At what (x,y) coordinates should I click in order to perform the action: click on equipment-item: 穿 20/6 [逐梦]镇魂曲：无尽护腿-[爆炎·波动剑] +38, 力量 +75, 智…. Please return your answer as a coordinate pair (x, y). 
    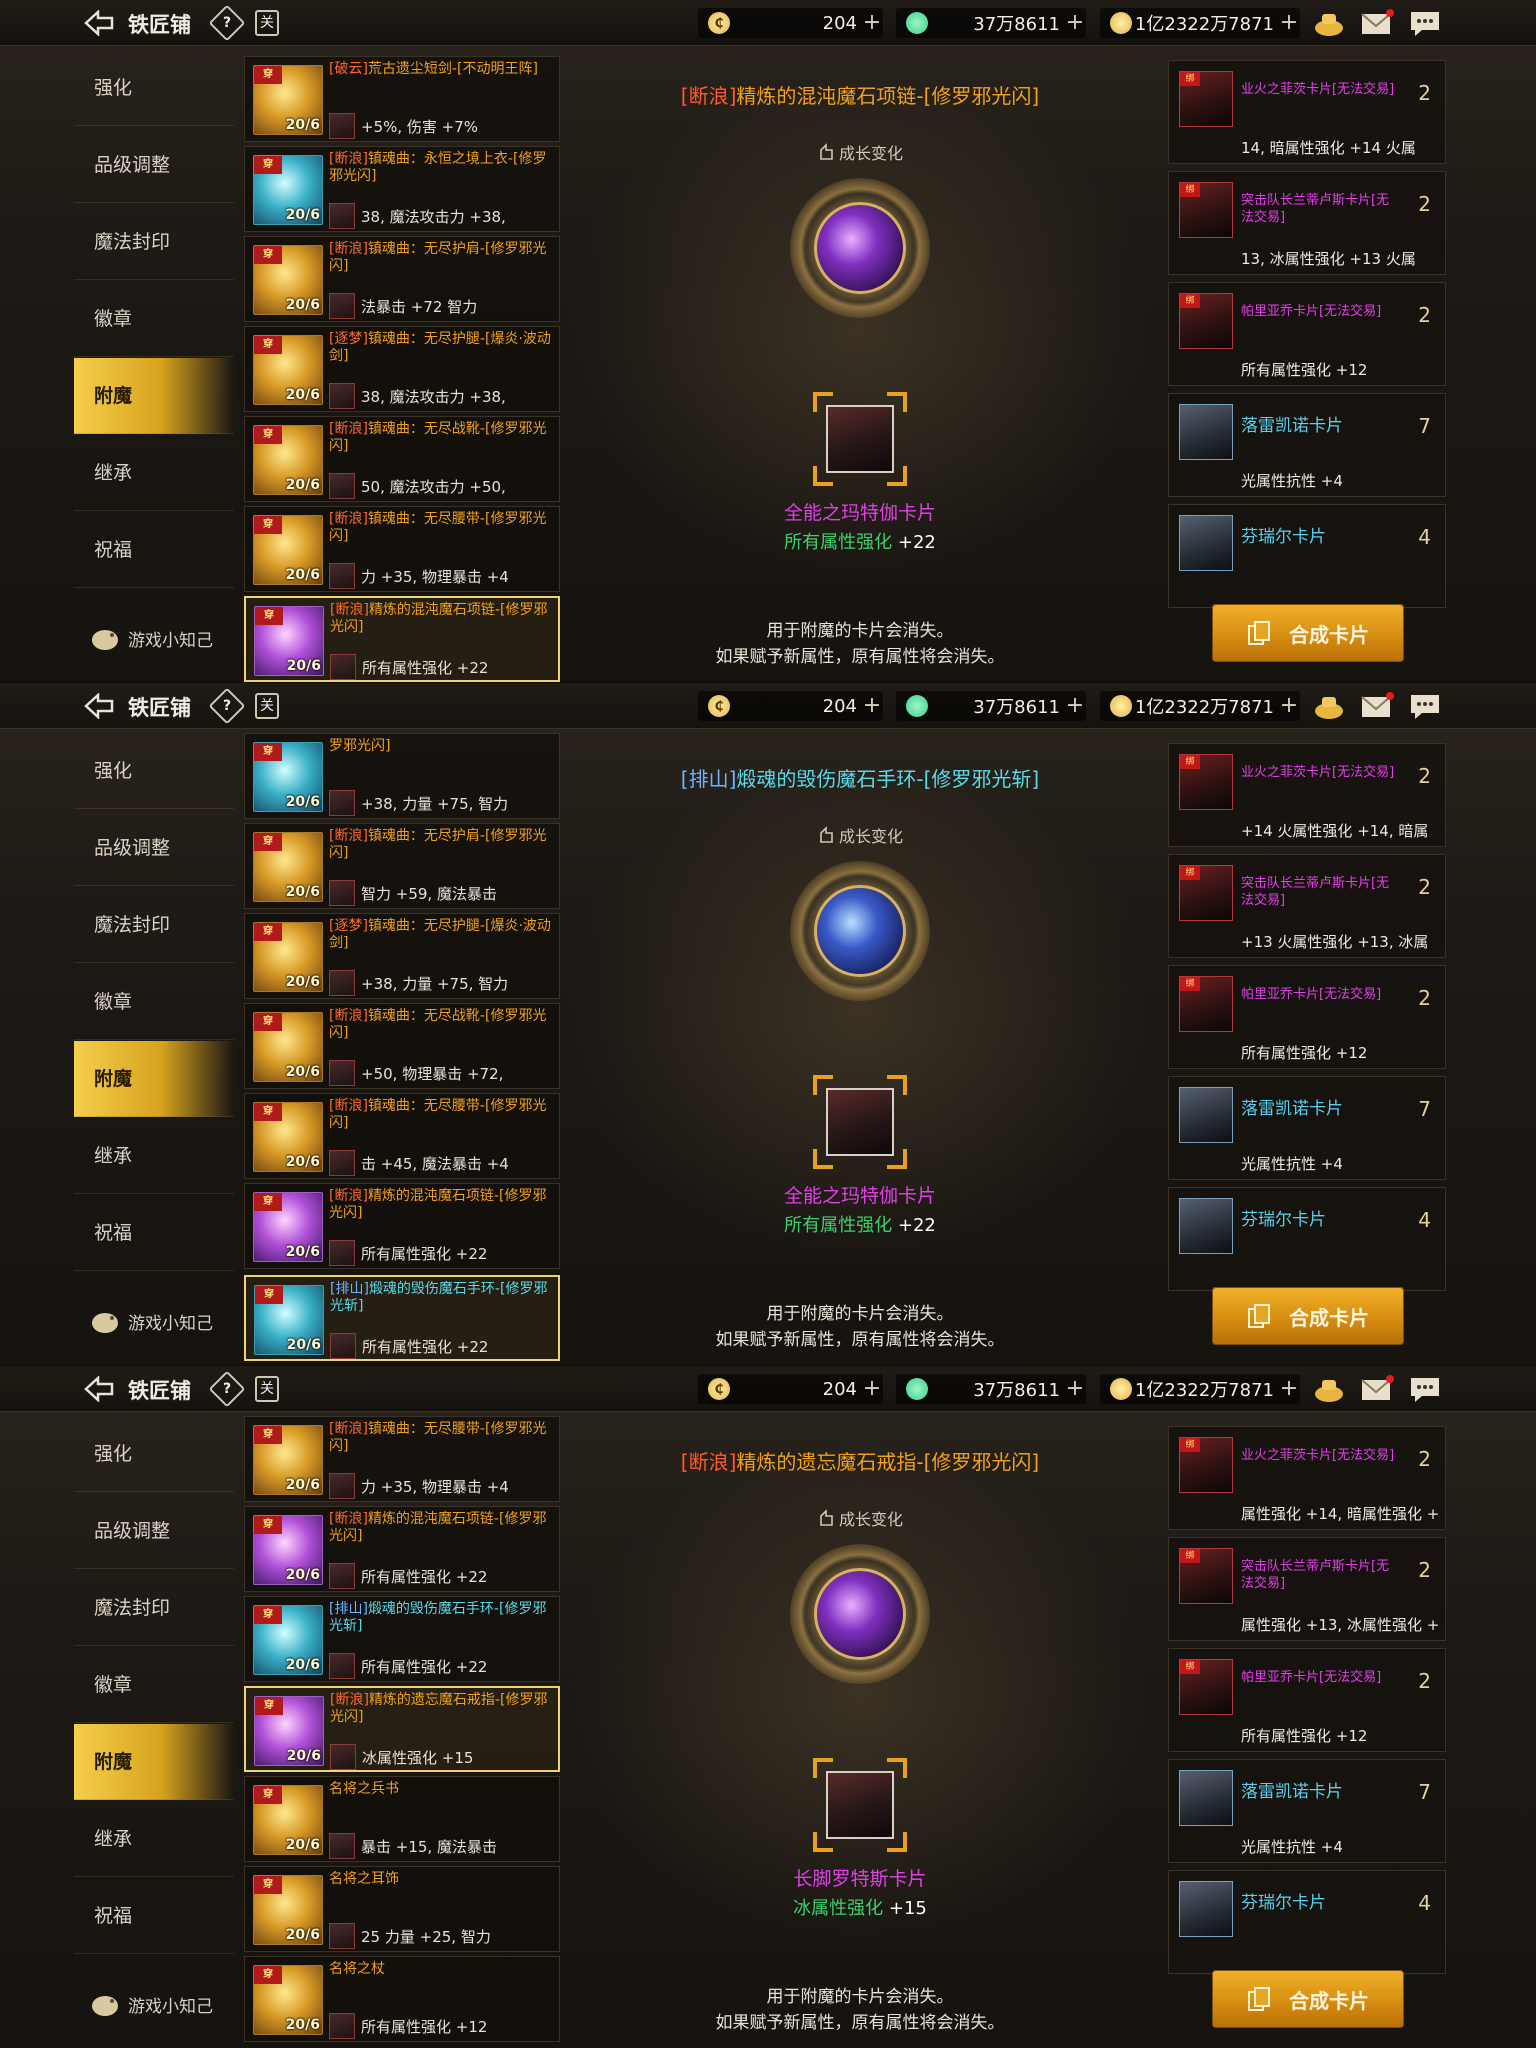
    Looking at the image, I should click on (402, 956).